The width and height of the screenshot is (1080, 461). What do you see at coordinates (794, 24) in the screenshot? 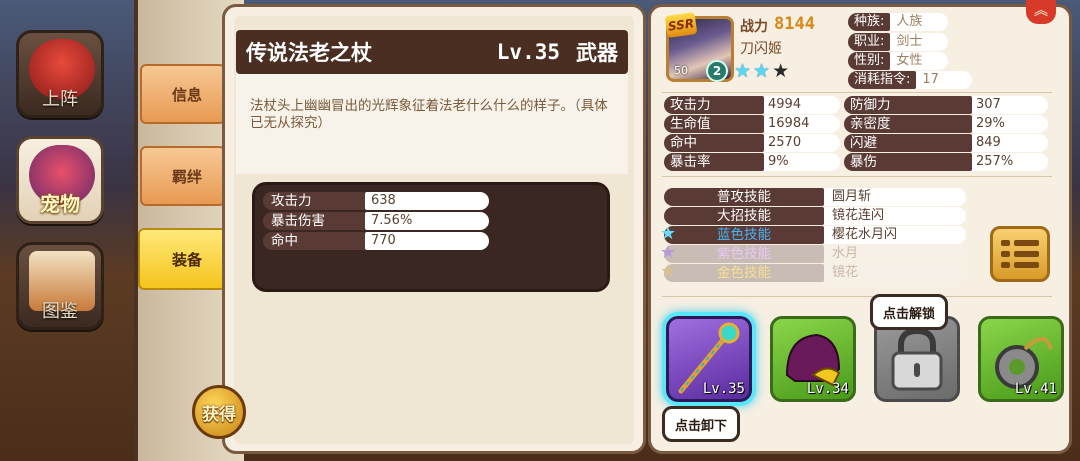
I see `power-value: 8144` at bounding box center [794, 24].